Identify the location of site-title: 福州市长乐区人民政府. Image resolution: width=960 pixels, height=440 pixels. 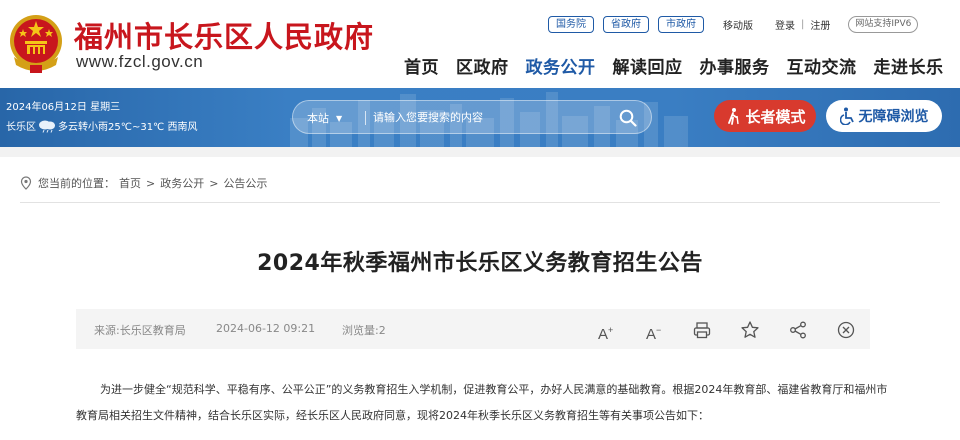
(224, 35).